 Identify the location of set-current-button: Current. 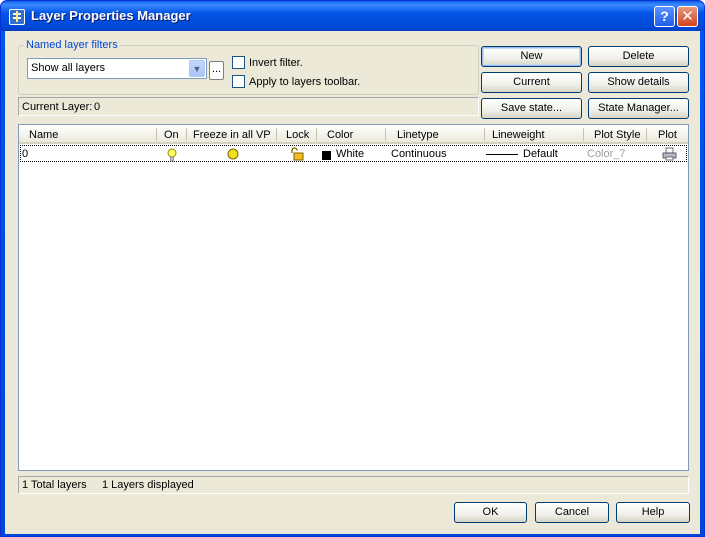
(531, 82).